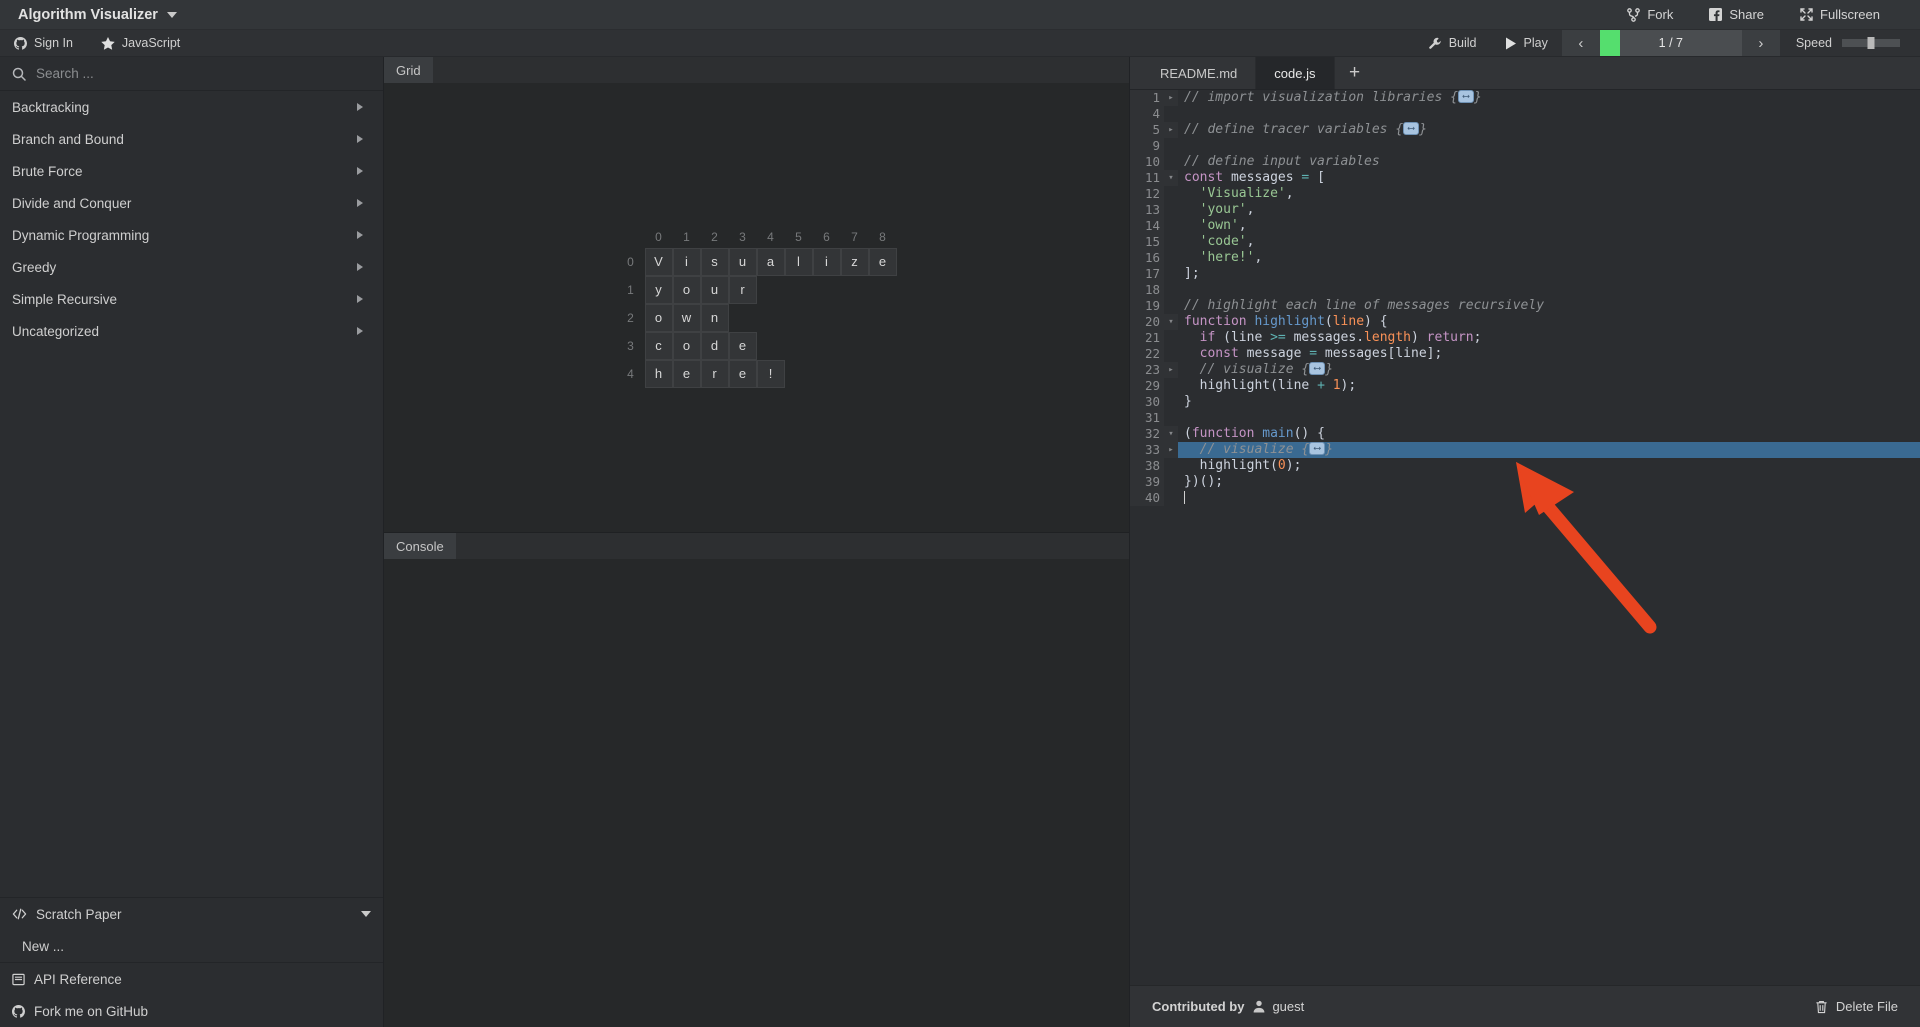 This screenshot has width=1920, height=1027. I want to click on grid-rows: 0 Vi s u a l i z e 1 y o u r 2 o w n 3 c o d e 4 h e r e!, so click(757, 317).